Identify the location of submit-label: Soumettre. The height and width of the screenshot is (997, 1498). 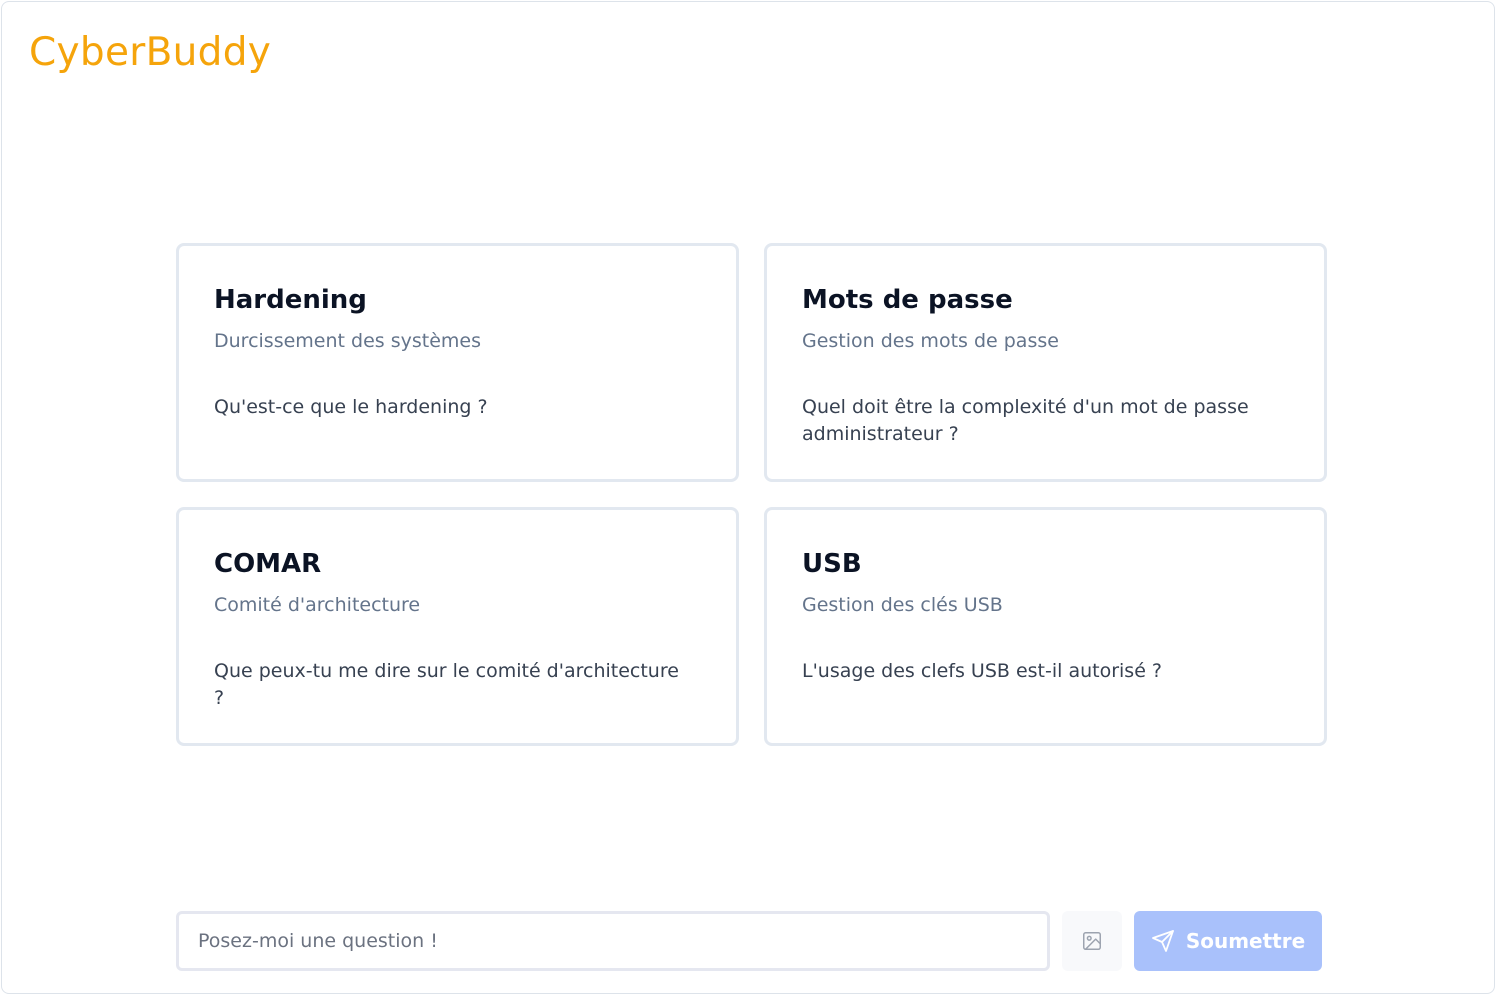
(1245, 941).